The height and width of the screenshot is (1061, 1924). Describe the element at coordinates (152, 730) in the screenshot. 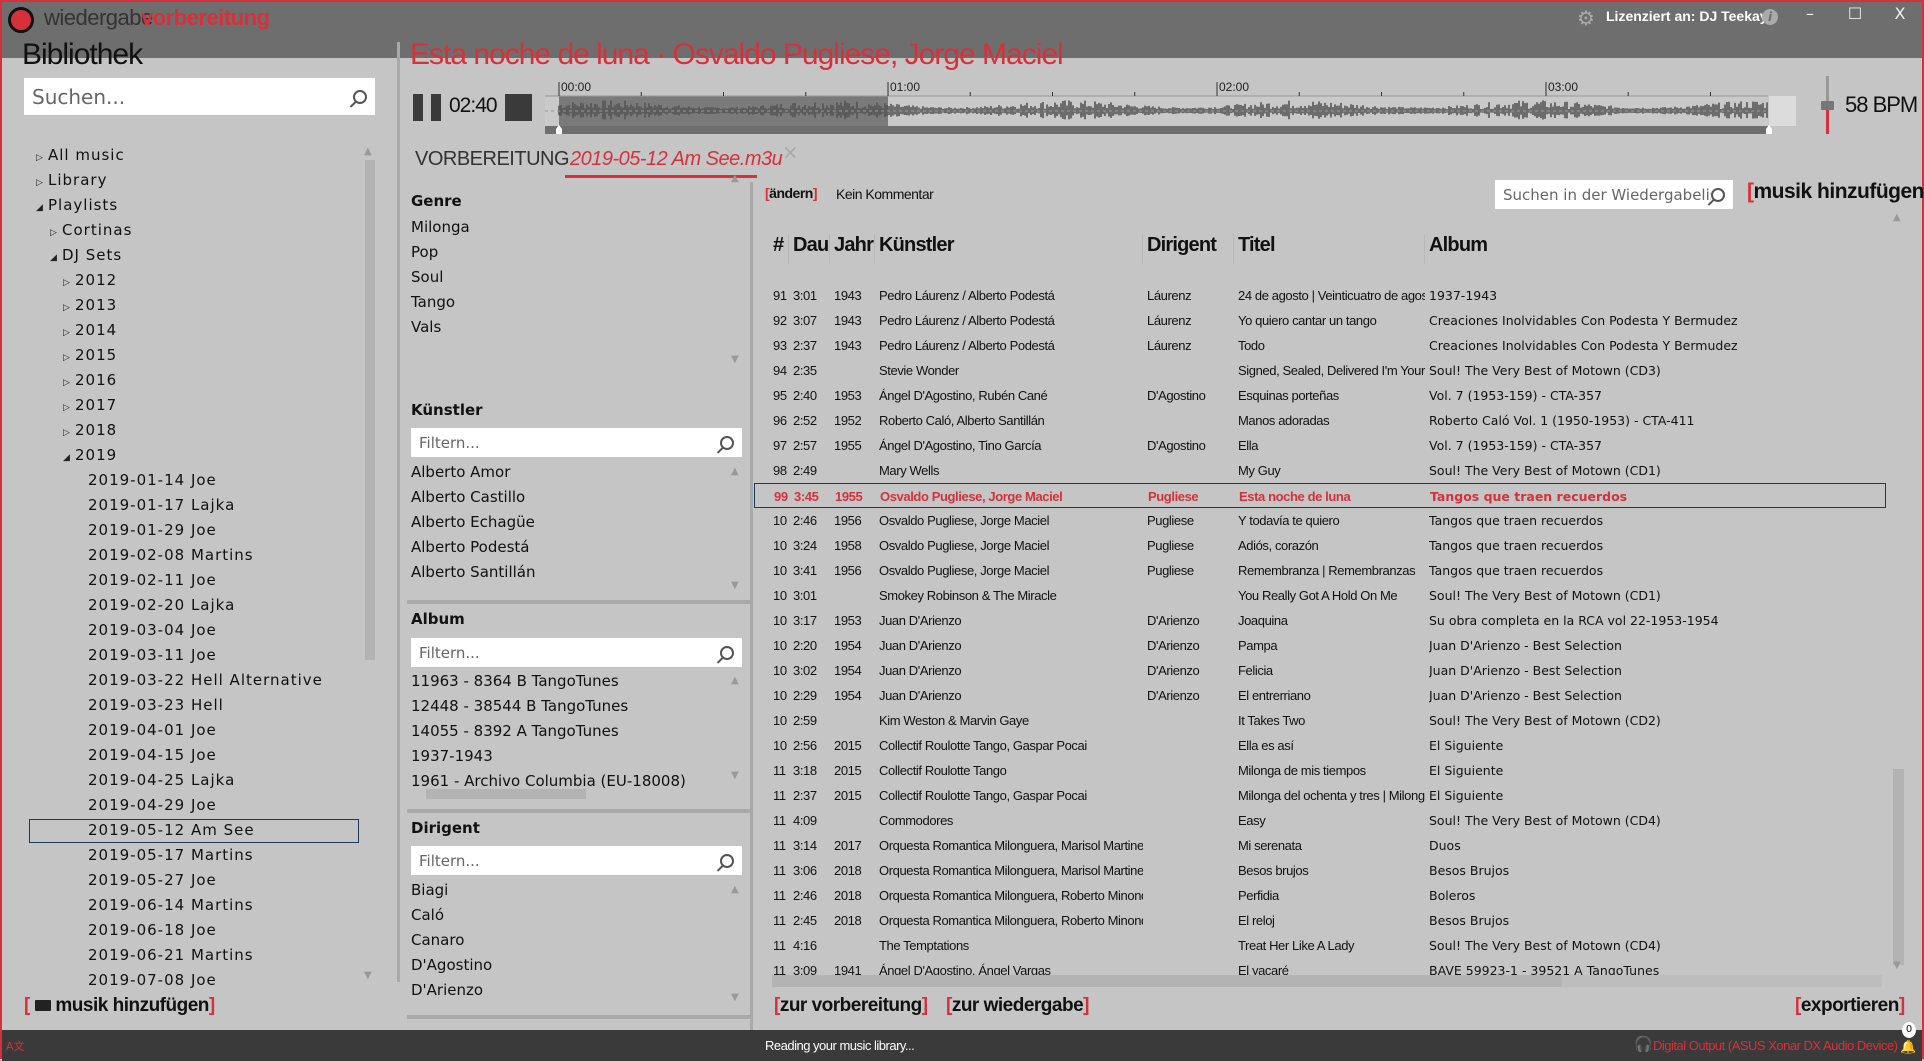

I see `tree-item: 2019-04-01 Joe` at that location.